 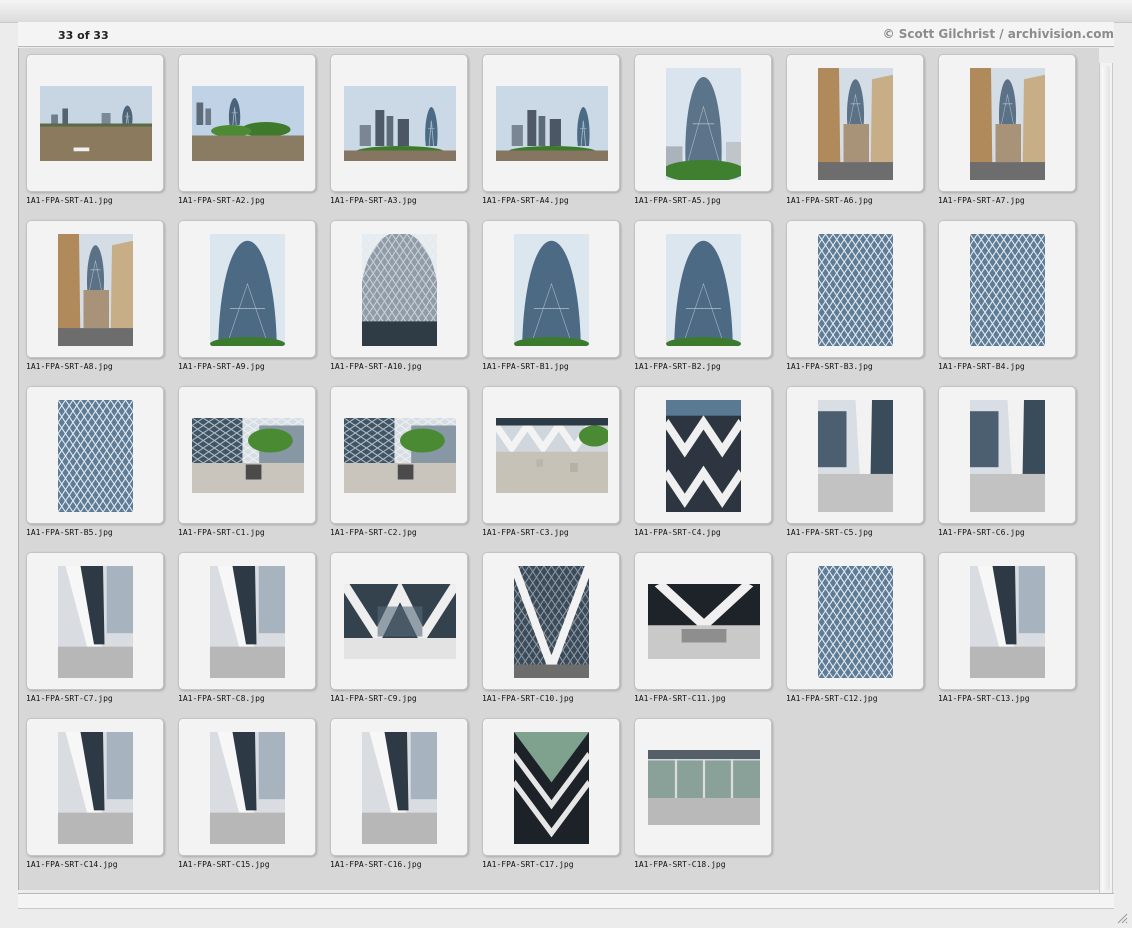 I want to click on thumbnail-cell: 1A1-FPA-SRT-C16.jpg, so click(x=400, y=798).